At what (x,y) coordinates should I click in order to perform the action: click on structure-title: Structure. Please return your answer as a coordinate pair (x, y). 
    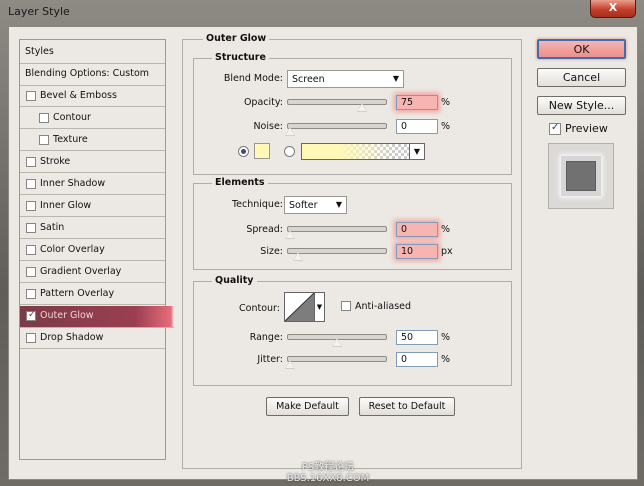
    Looking at the image, I should click on (240, 57).